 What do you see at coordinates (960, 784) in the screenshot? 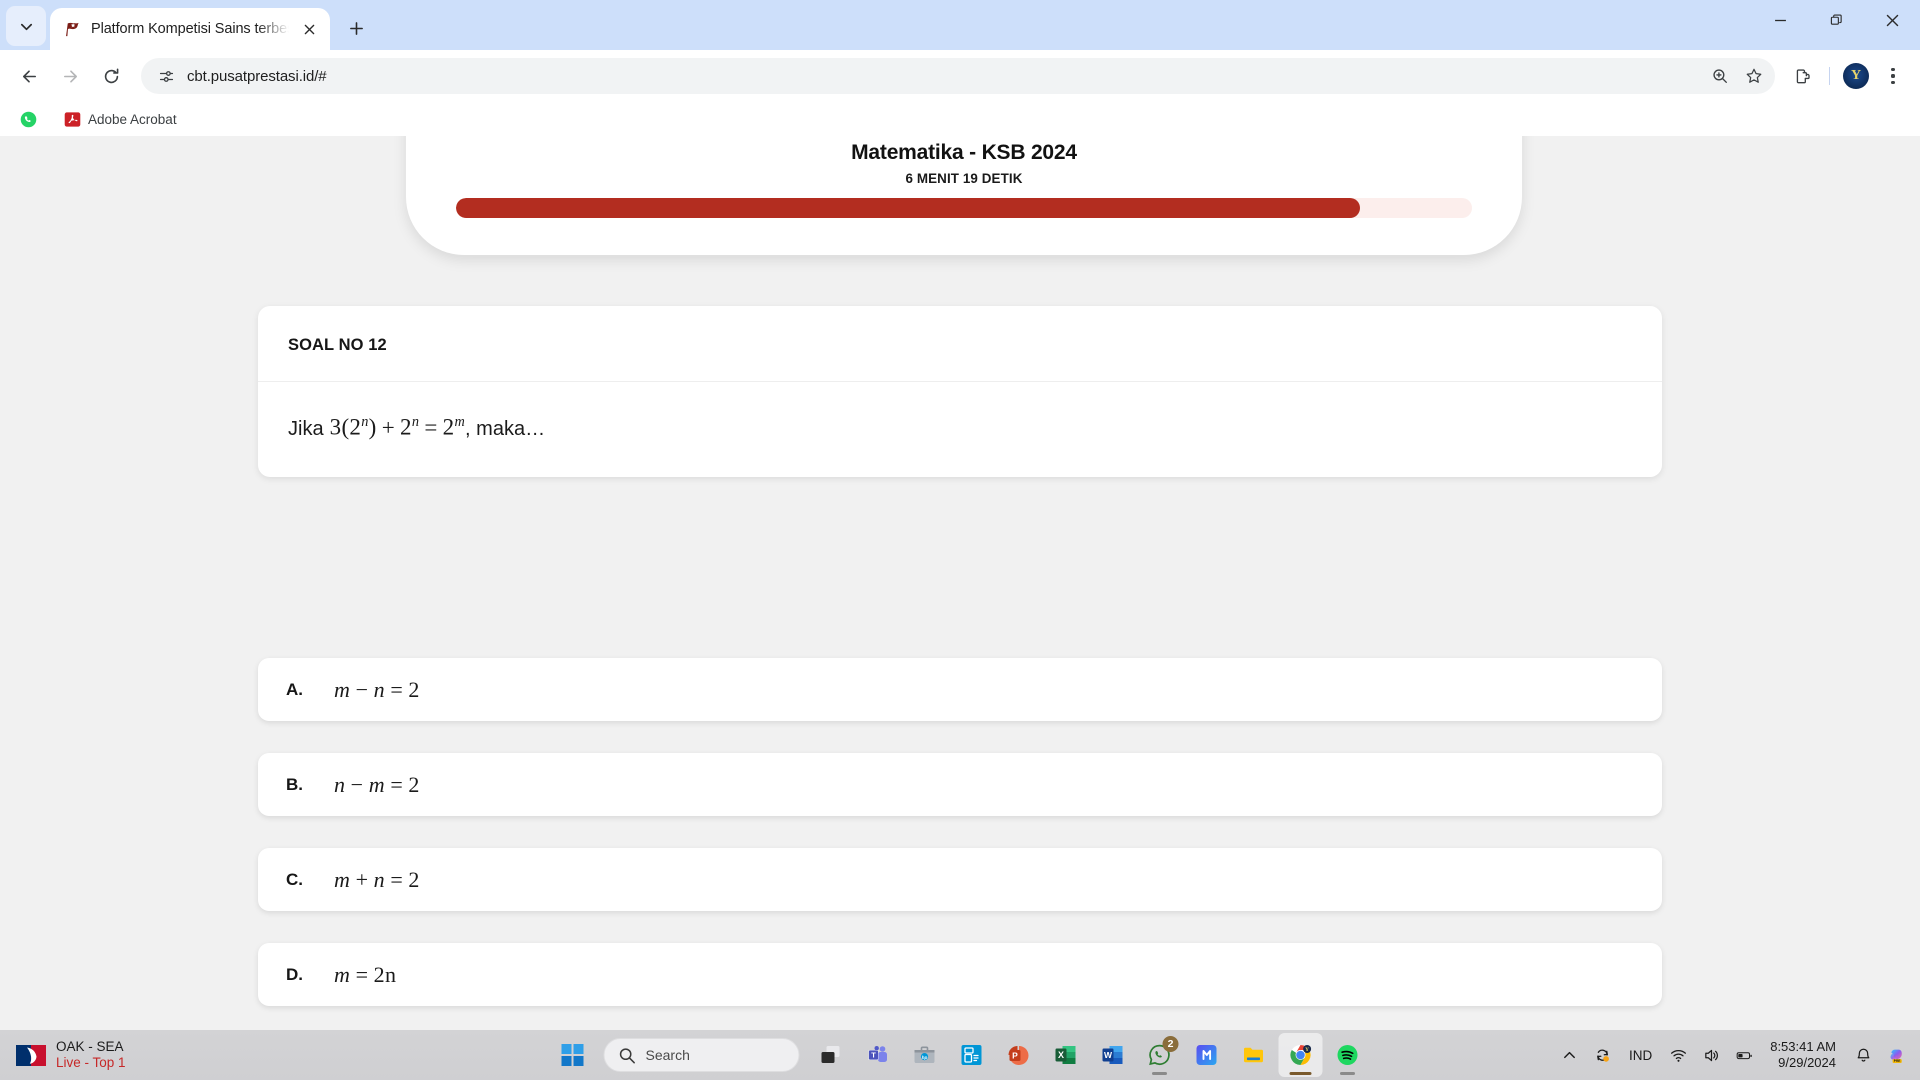
I see `answer-option: B. n − m = 2` at bounding box center [960, 784].